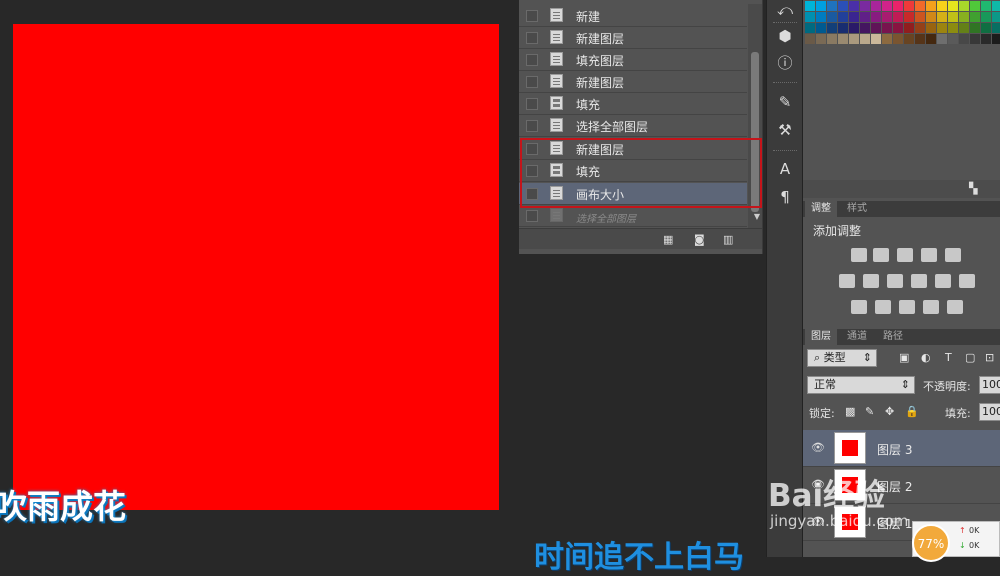 The width and height of the screenshot is (1000, 576). What do you see at coordinates (943, 281) in the screenshot?
I see `channel-mixer-icon` at bounding box center [943, 281].